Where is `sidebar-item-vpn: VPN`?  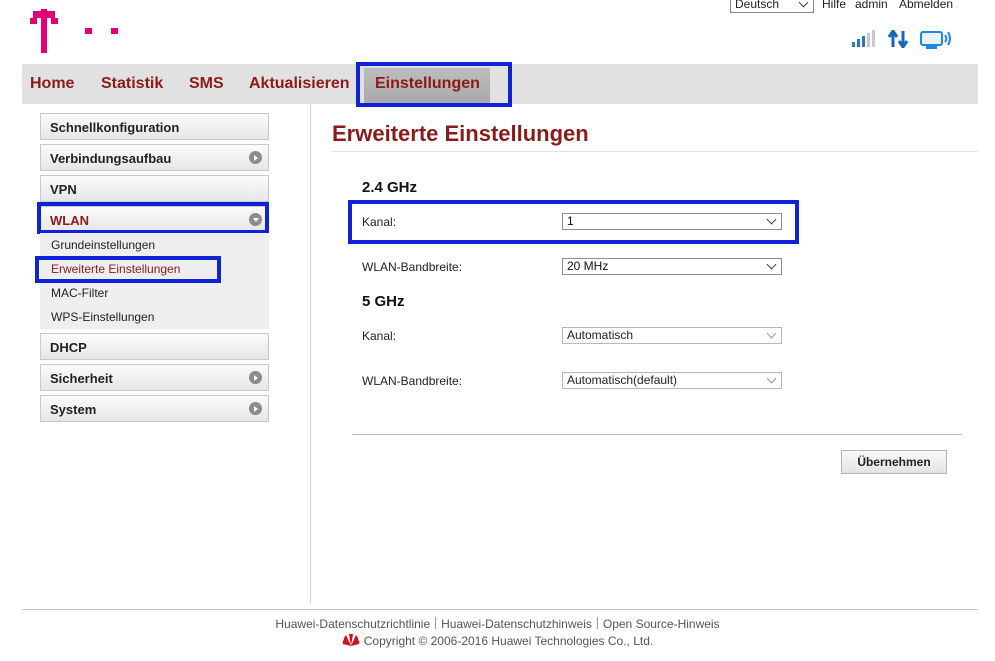
sidebar-item-vpn: VPN is located at coordinates (154, 188).